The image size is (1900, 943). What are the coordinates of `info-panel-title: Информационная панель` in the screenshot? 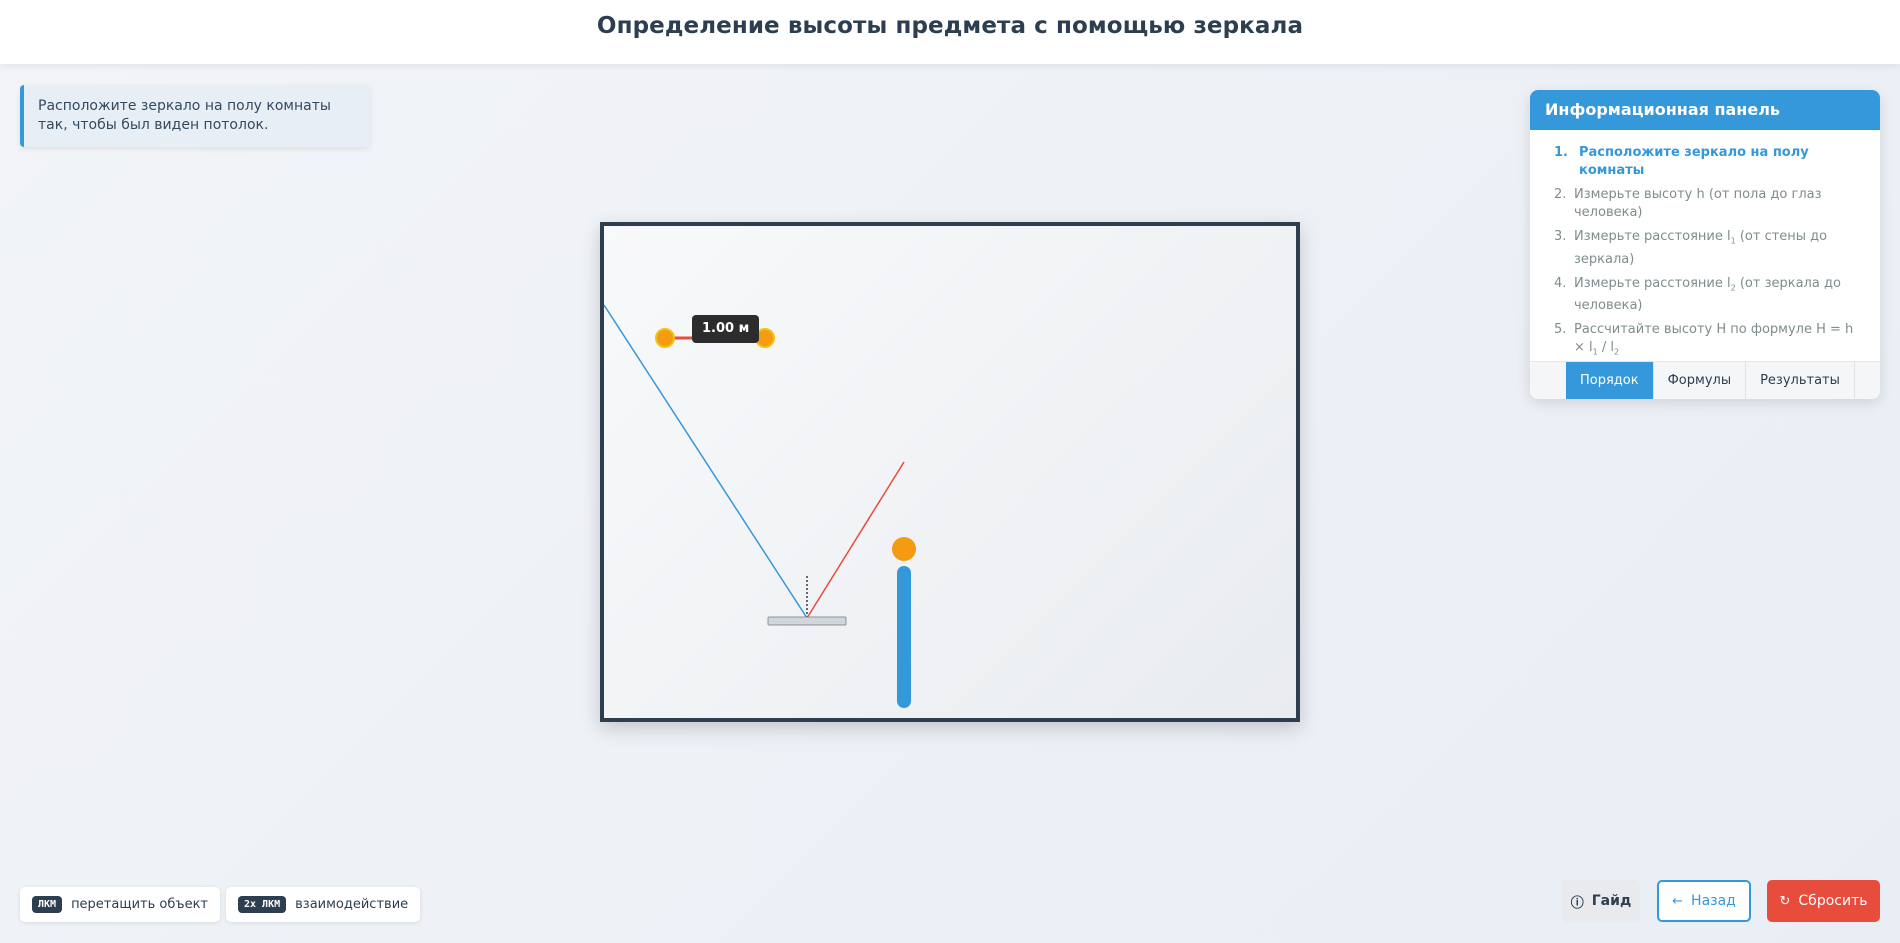 It's located at (1705, 110).